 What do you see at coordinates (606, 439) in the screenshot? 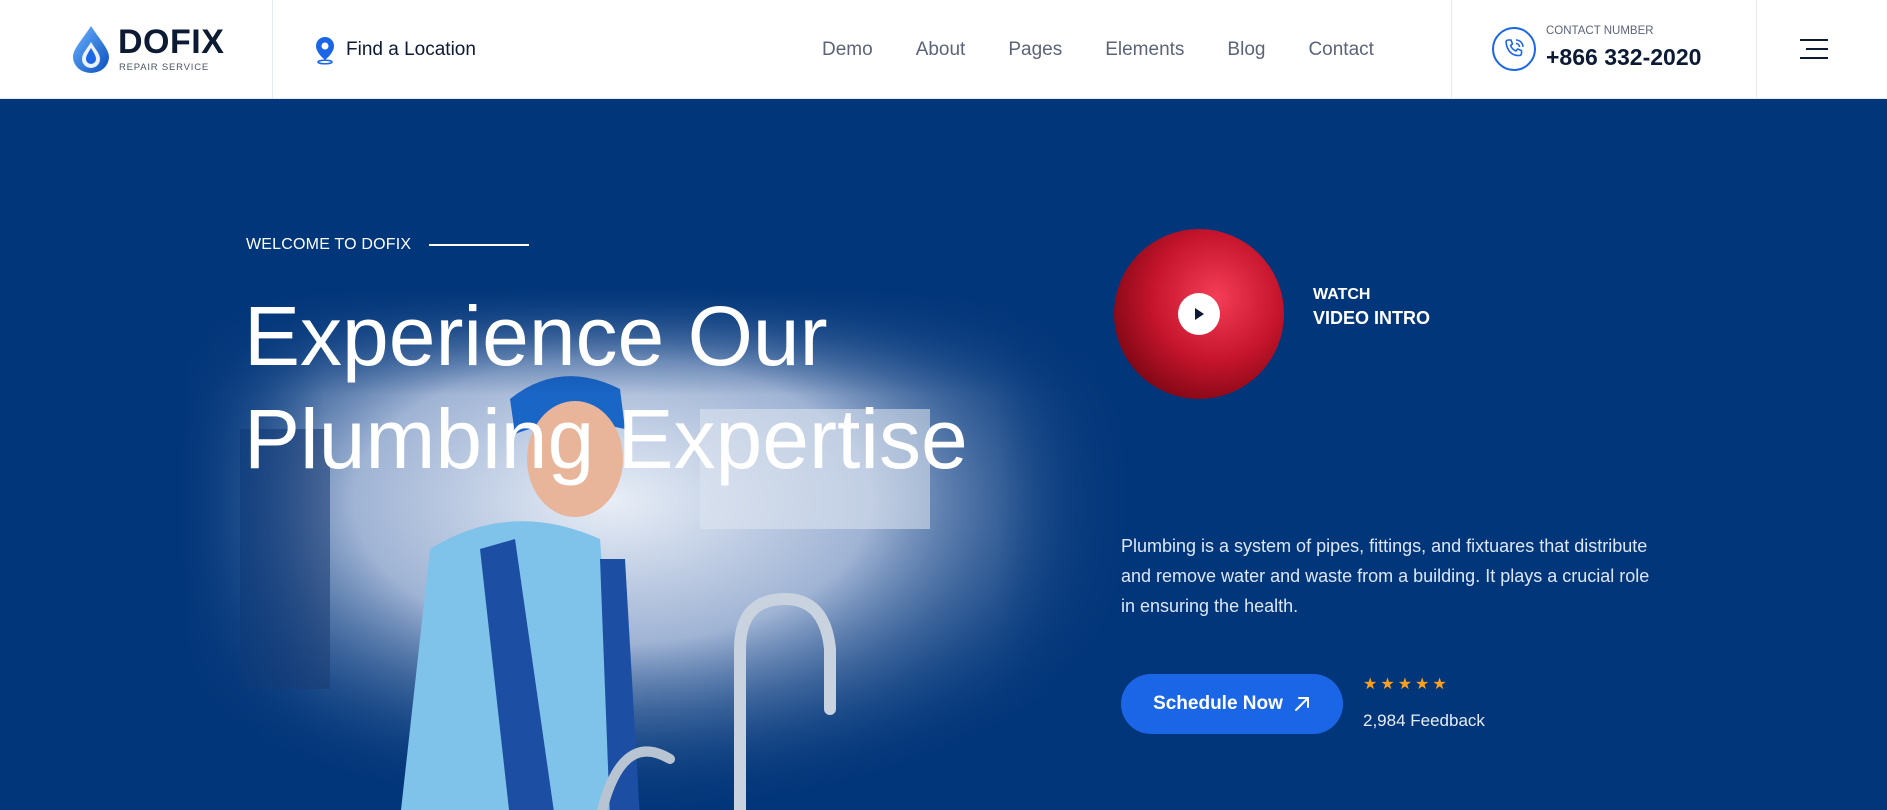
I see `headline-line-2: Plumbing Expertise` at bounding box center [606, 439].